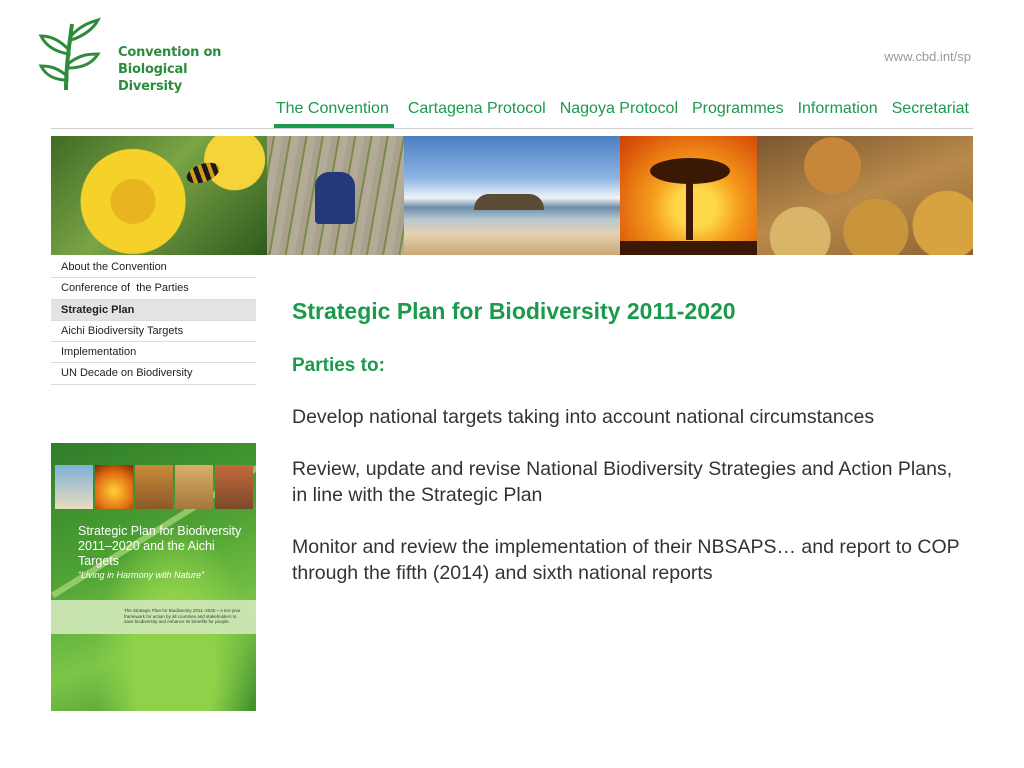 The width and height of the screenshot is (1024, 768). What do you see at coordinates (738, 113) in the screenshot?
I see `topnav-programmes: Programmes` at bounding box center [738, 113].